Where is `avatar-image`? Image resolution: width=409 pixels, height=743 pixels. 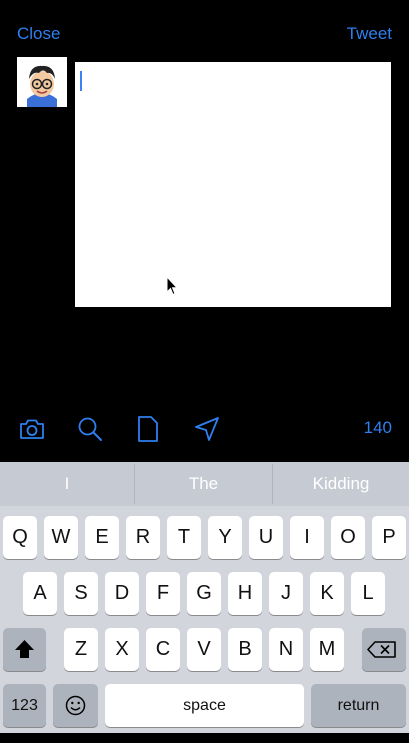 avatar-image is located at coordinates (42, 82).